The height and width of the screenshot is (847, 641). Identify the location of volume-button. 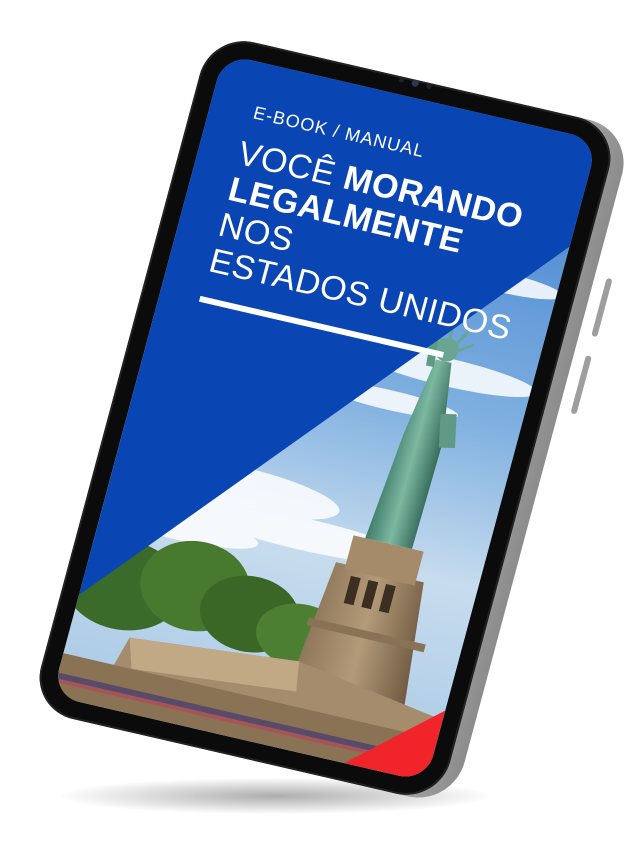
(602, 307).